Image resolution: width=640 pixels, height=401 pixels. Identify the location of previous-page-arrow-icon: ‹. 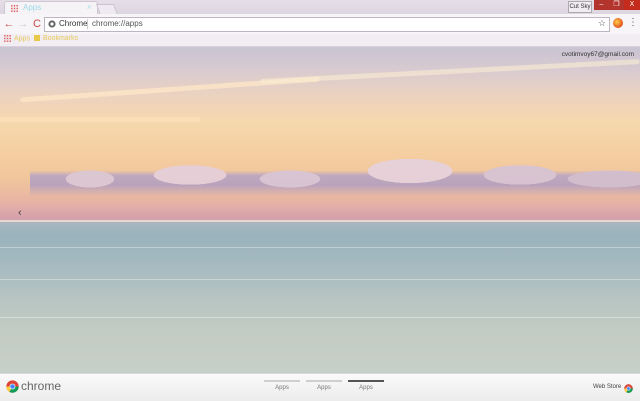
(20, 213).